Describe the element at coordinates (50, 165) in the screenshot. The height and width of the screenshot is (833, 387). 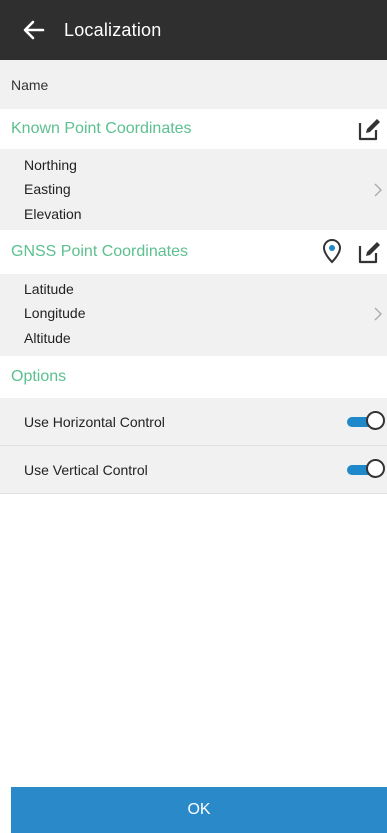
I see `northing-label: Northing` at that location.